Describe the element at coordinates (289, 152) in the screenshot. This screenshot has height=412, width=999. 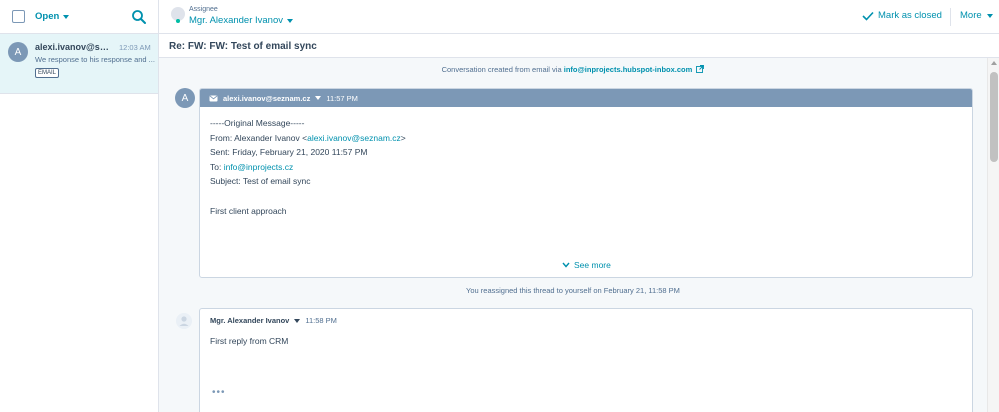
I see `sent-line: Sent: Friday, February 21, 2020 11:57 PM` at that location.